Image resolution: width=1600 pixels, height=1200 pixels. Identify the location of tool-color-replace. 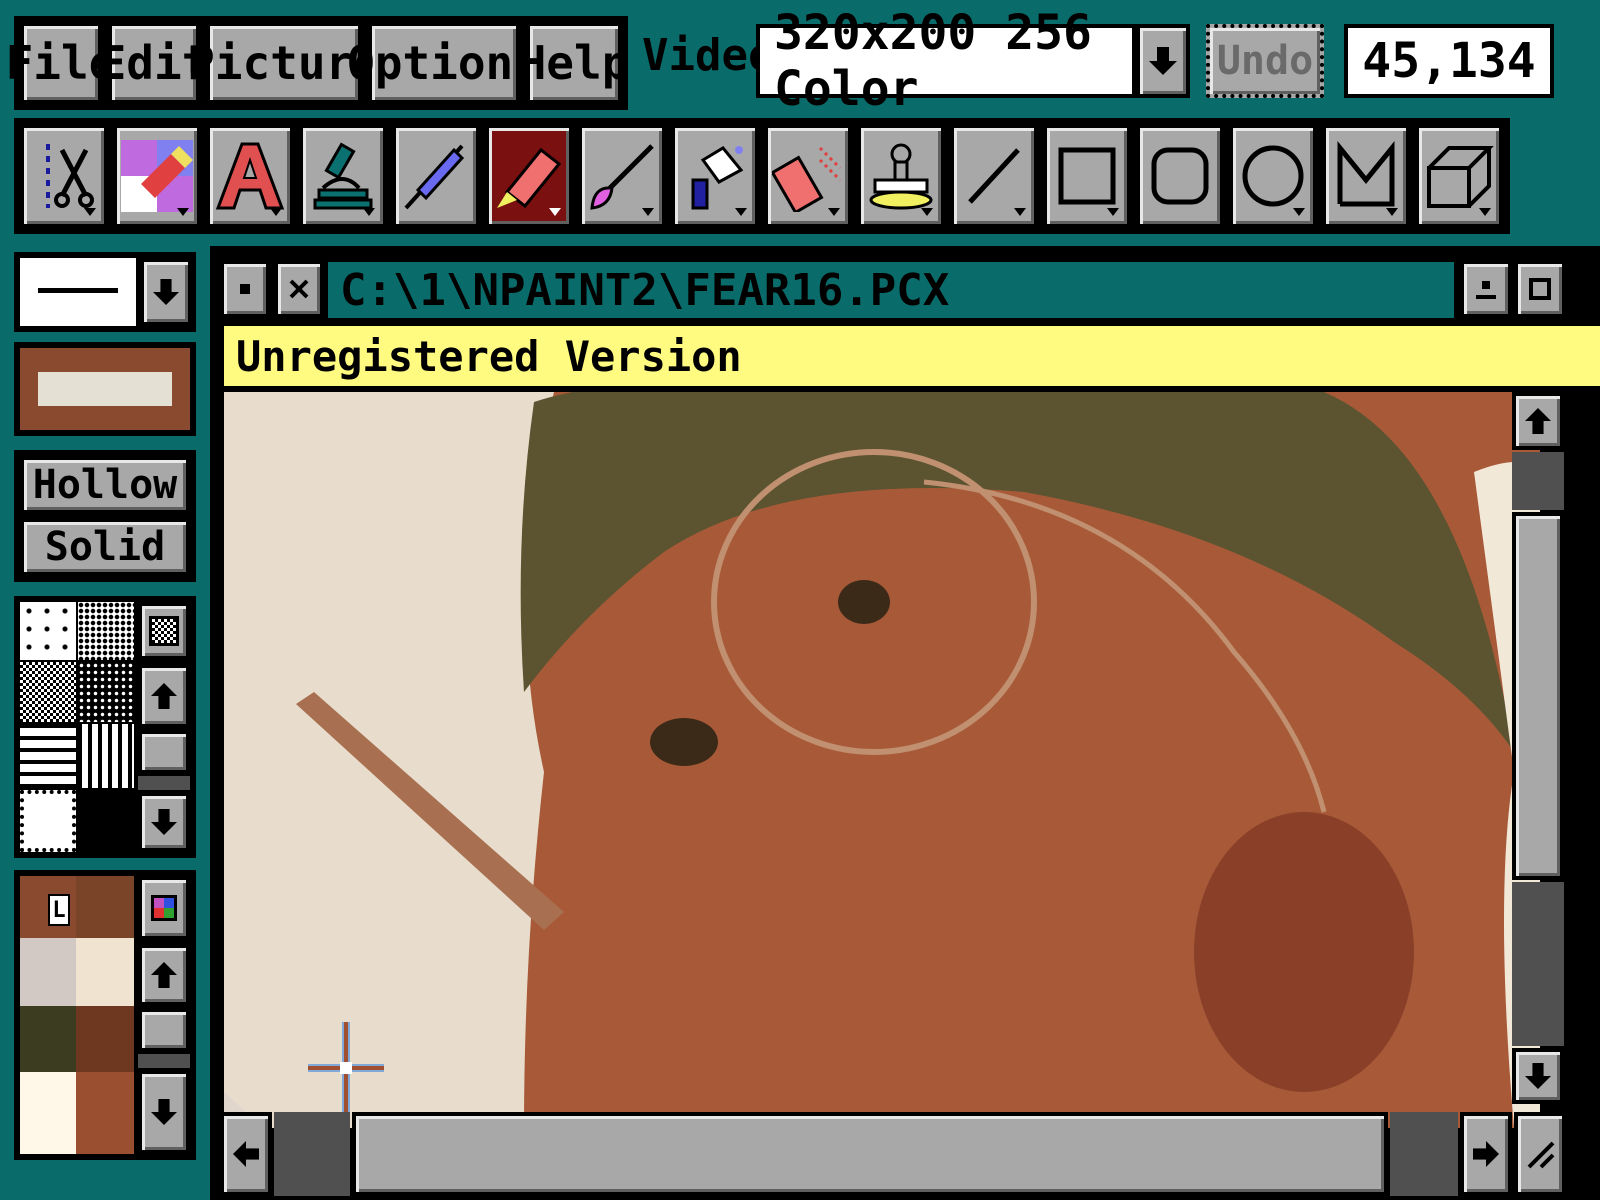
(157, 176).